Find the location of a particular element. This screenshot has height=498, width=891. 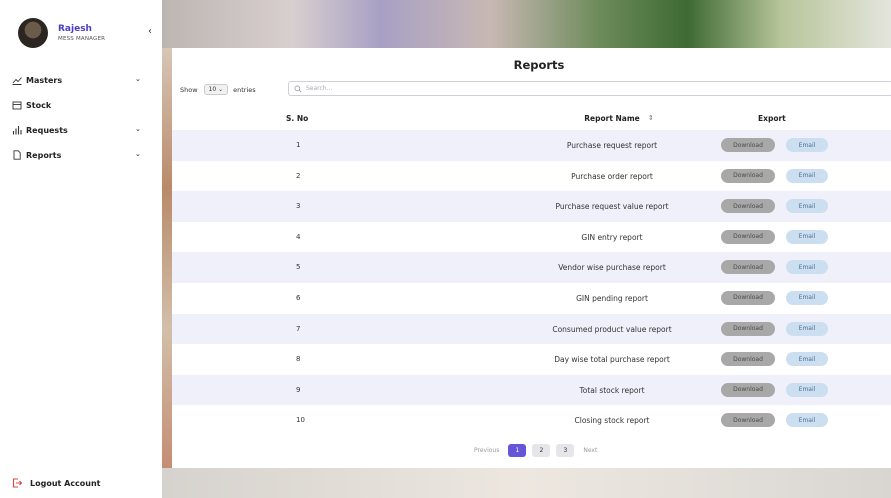

row-report-name: Consumed product value report is located at coordinates (612, 329).